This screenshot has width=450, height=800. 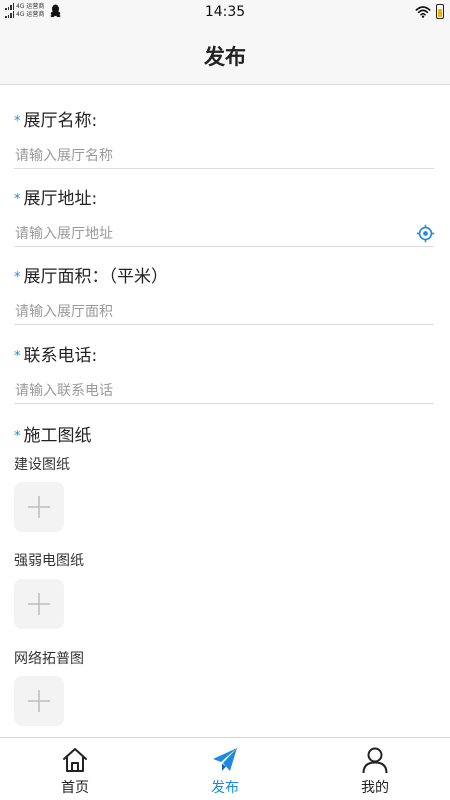 I want to click on construction-drawing-upload-button, so click(x=39, y=507).